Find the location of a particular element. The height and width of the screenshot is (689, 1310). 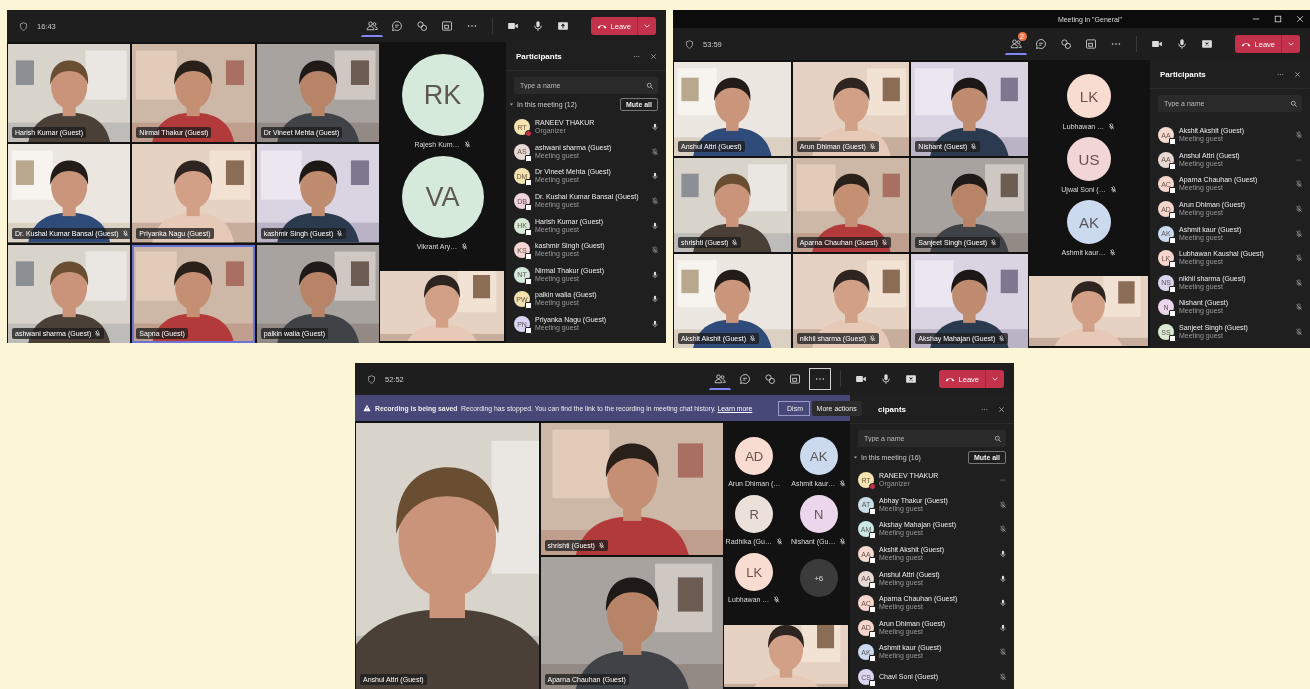

panel-title: cipants is located at coordinates (892, 409).